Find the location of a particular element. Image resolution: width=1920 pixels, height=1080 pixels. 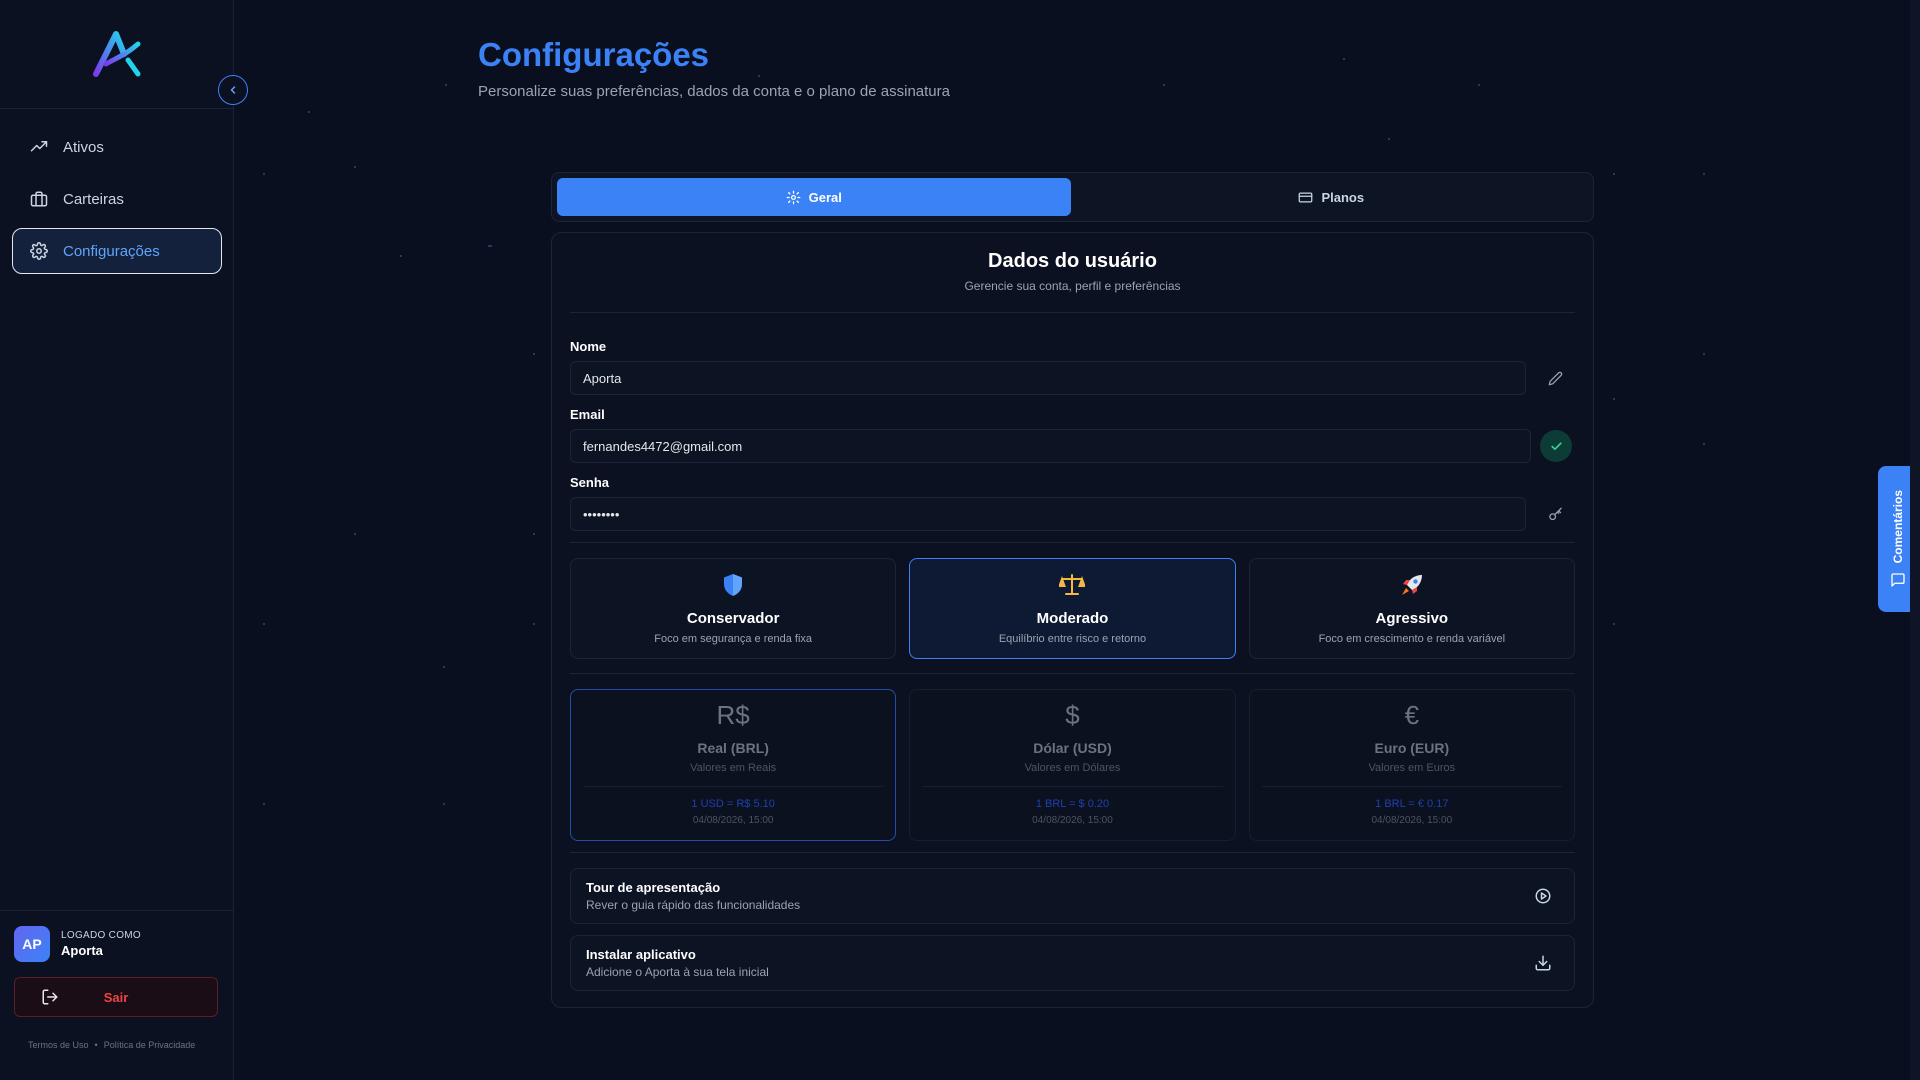

currency-title: Dólar (USD) is located at coordinates (1072, 748).